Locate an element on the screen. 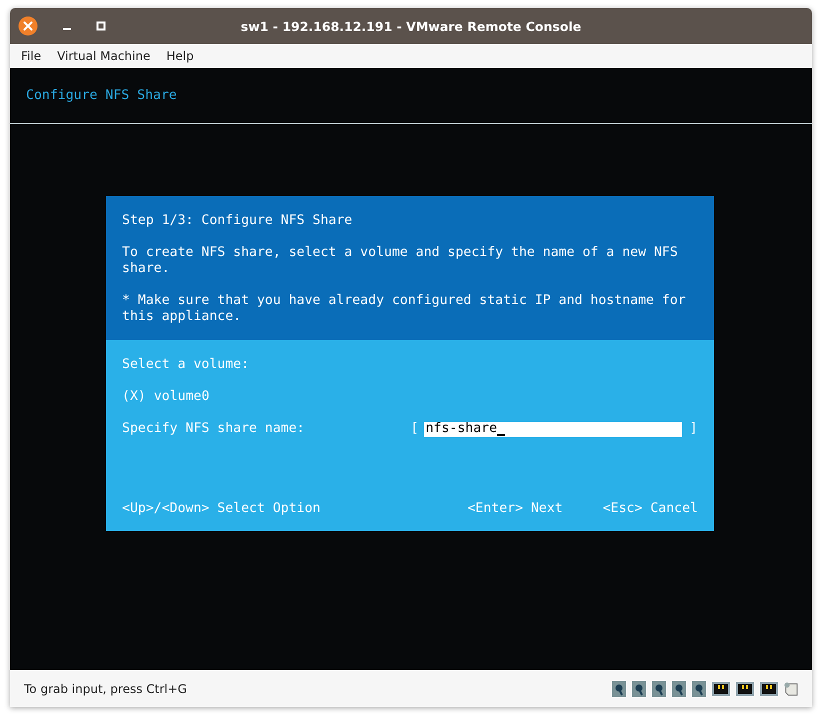  screen-header: Configure NFS Share is located at coordinates (101, 96).